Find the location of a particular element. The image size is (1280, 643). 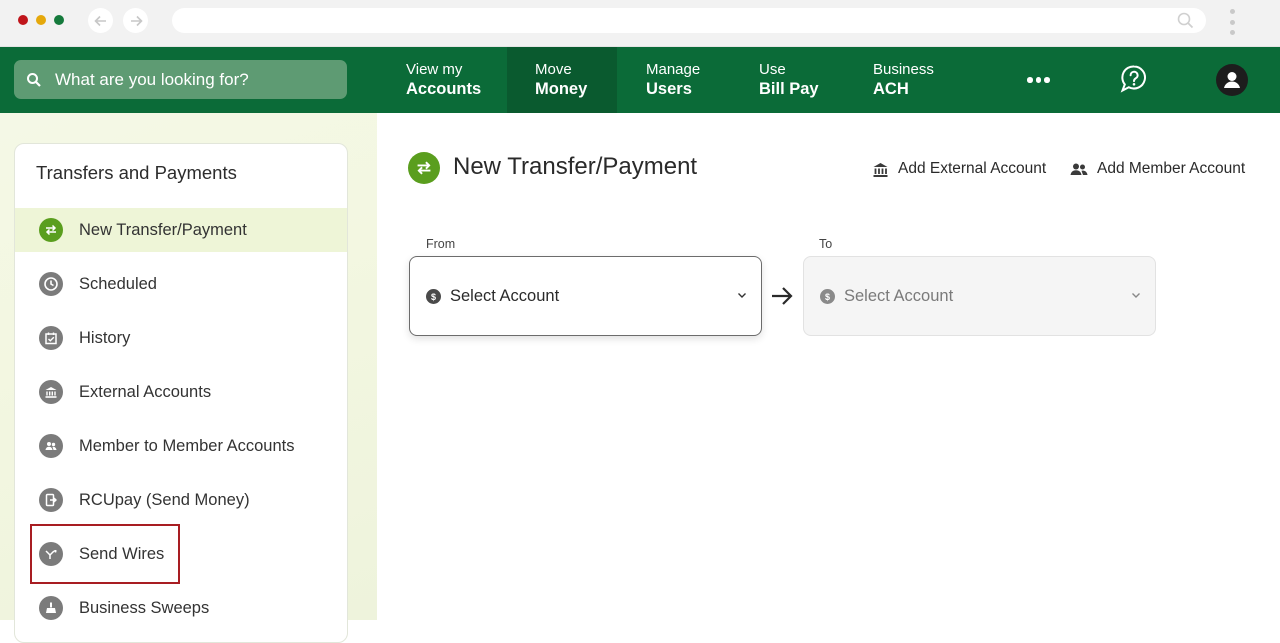

sidebar-item-new-transfer: New Transfer/Payment is located at coordinates (181, 230).